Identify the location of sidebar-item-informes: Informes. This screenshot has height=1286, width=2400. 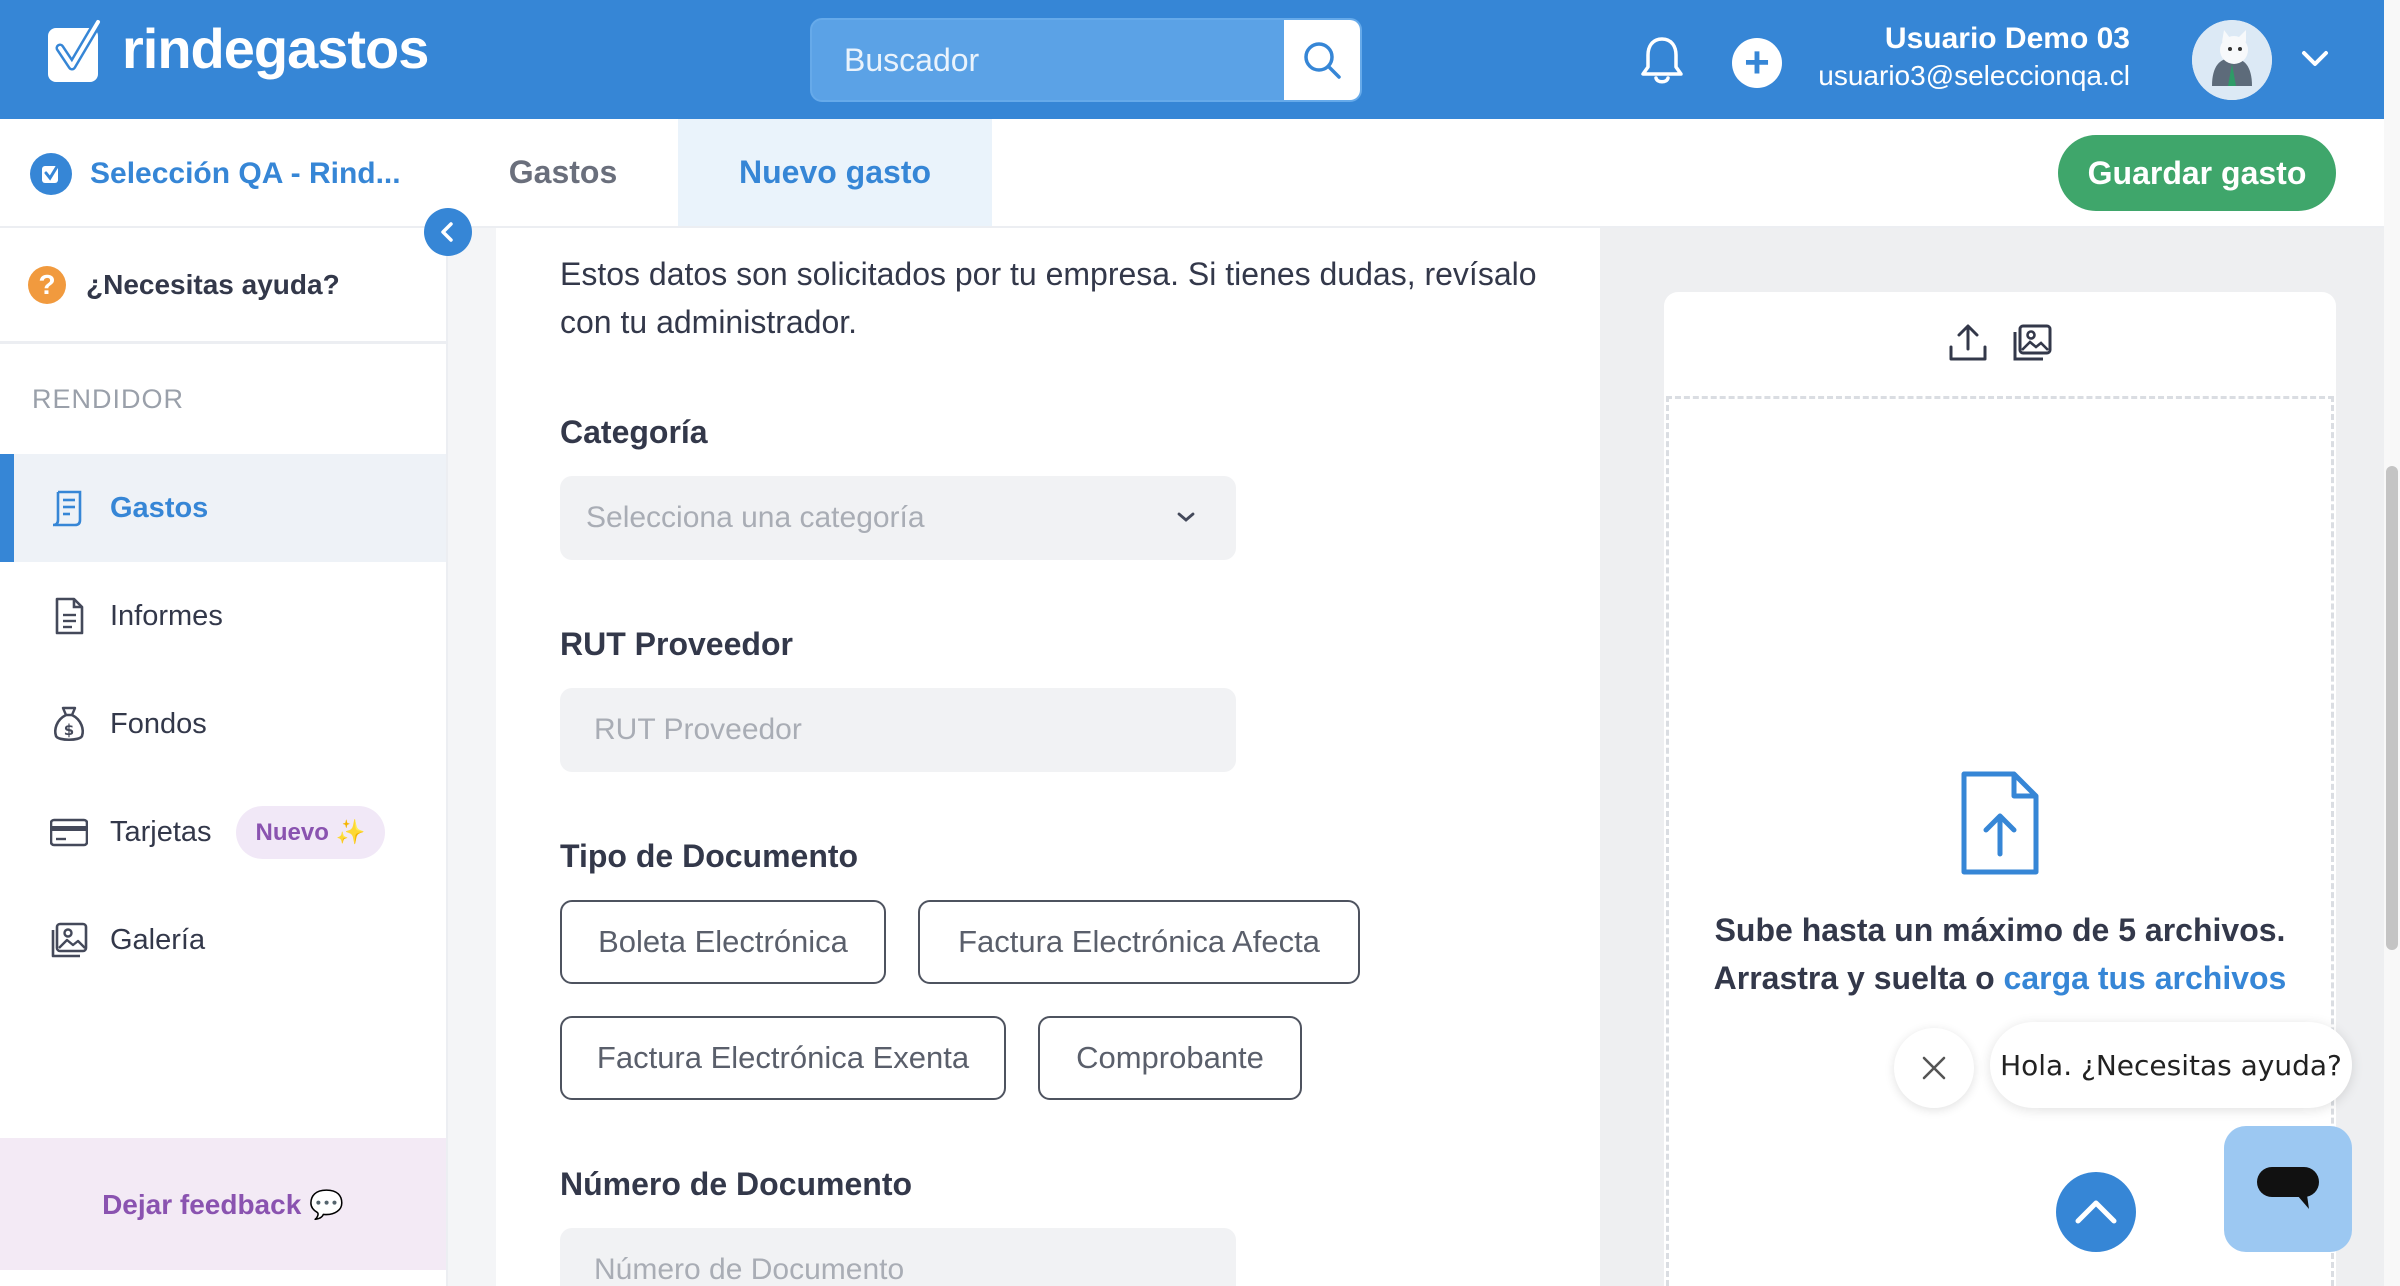
(223, 616).